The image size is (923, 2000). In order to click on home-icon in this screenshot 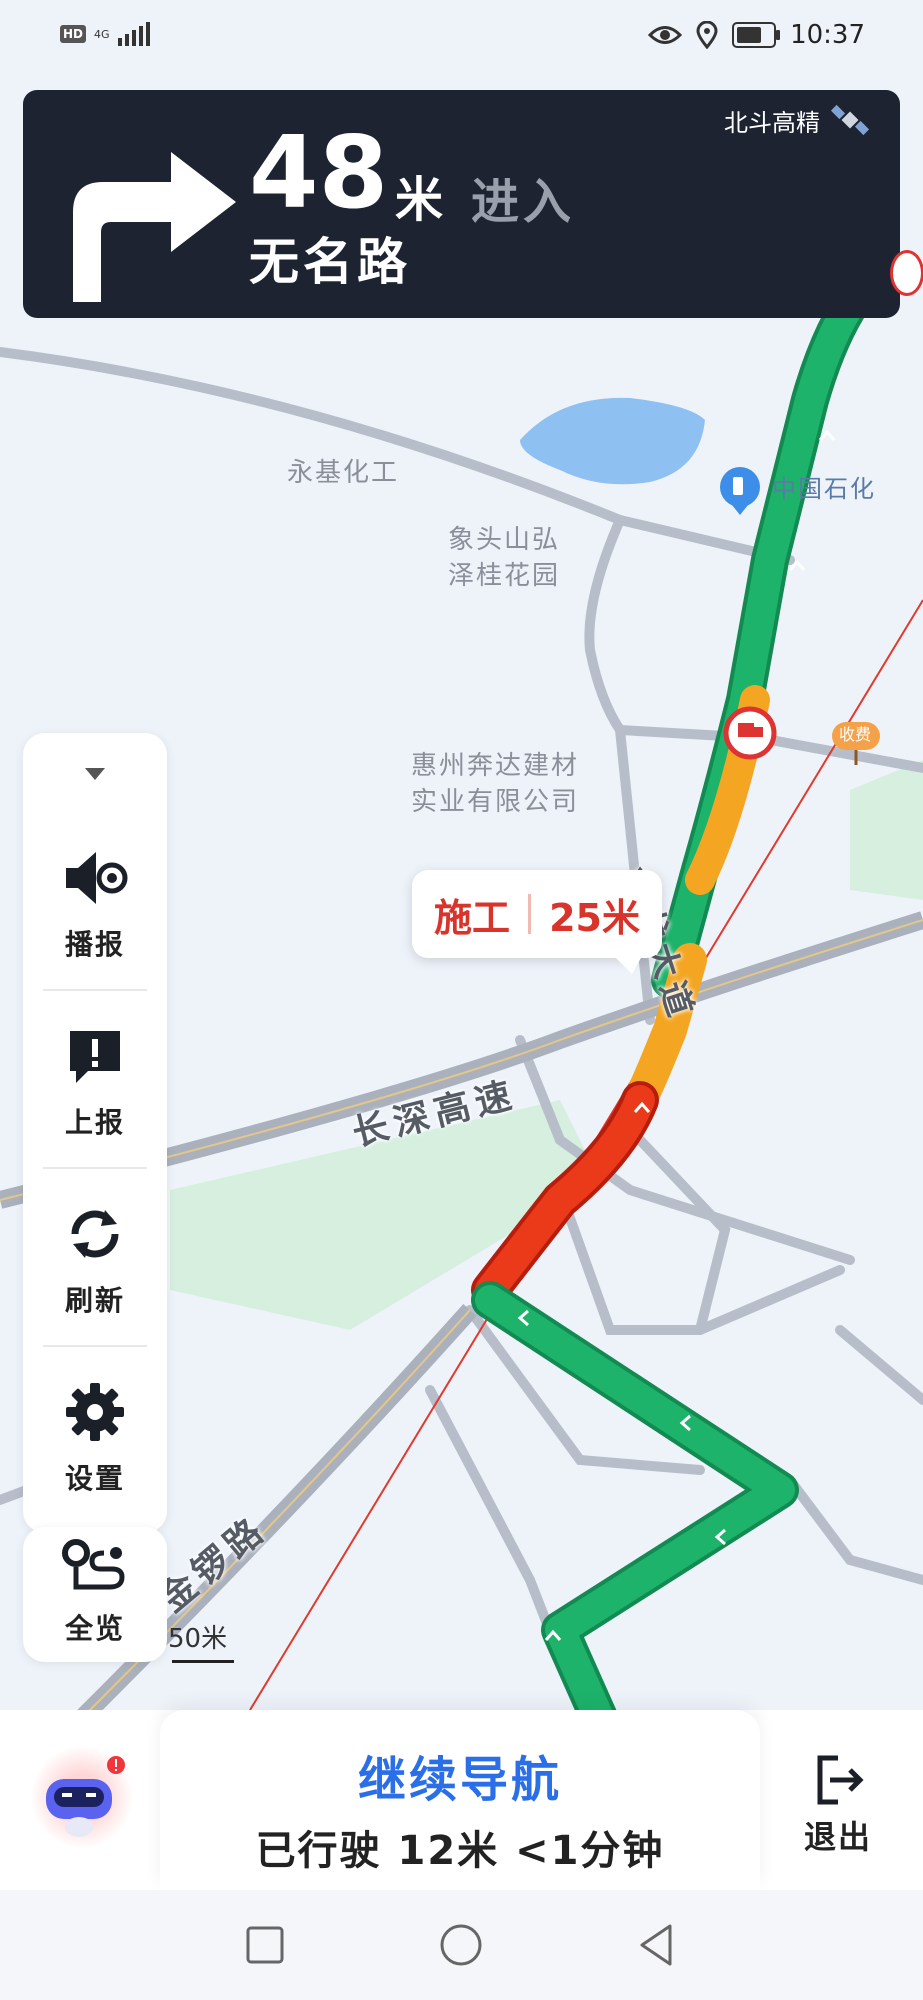, I will do `click(461, 1945)`.